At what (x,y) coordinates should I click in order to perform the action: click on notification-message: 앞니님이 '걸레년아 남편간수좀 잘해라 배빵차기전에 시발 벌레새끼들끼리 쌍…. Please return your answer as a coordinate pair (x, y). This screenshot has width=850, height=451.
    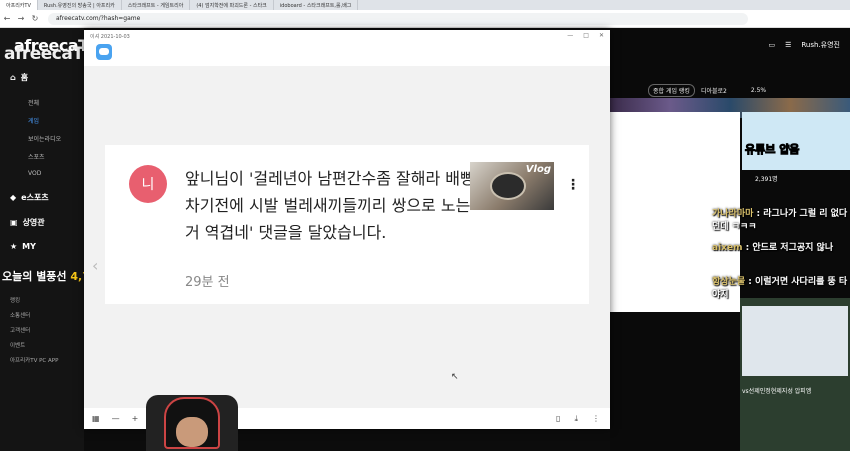
    Looking at the image, I should click on (330, 205).